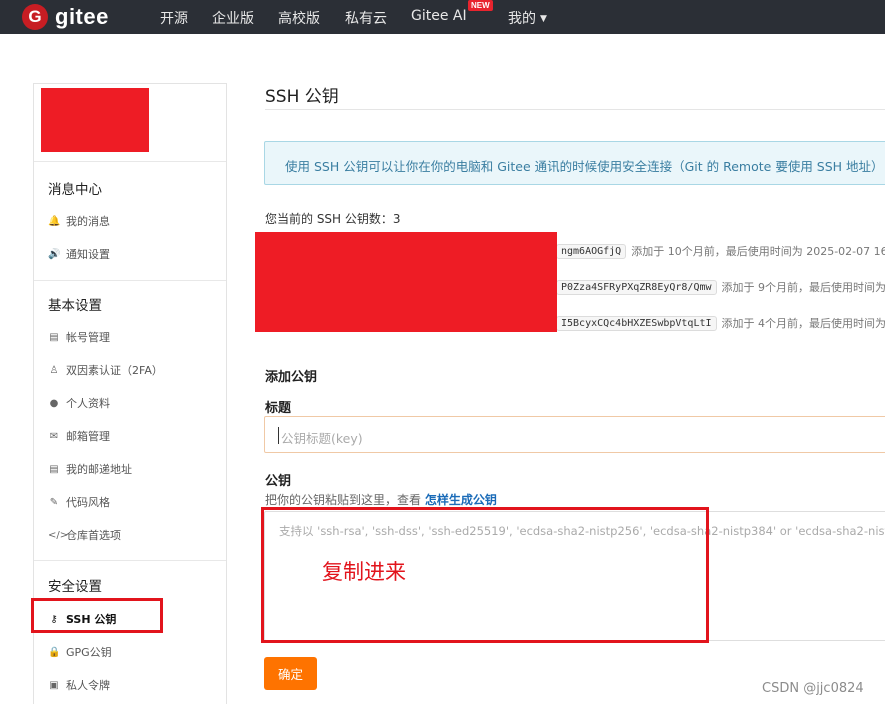  What do you see at coordinates (758, 251) in the screenshot?
I see `key-meta: 添加于 10个月前，最后使用时间为 2025-02-07 16:25` at bounding box center [758, 251].